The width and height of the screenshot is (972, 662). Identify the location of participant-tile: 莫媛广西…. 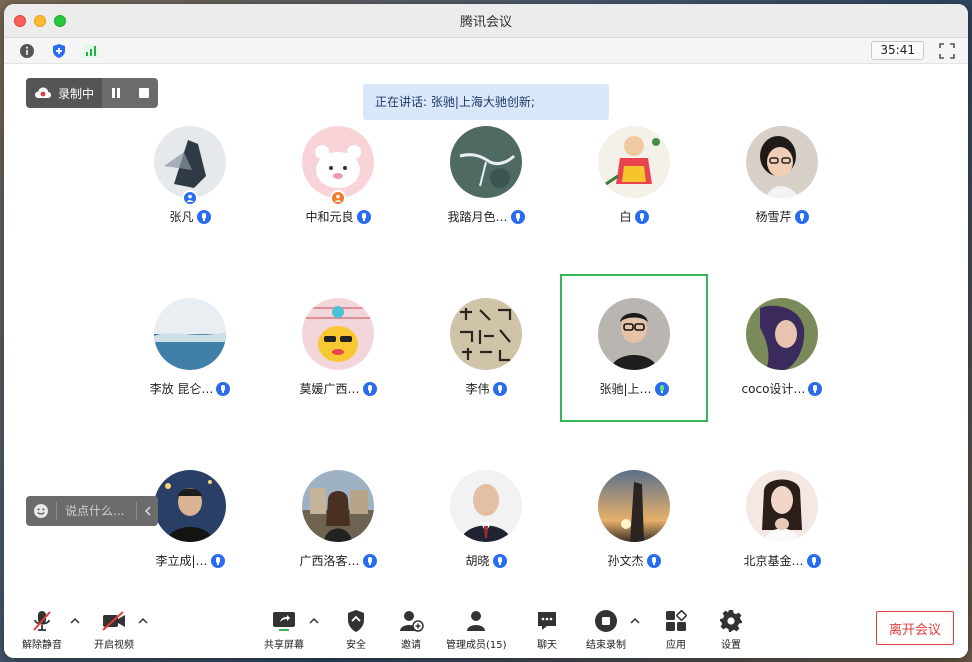
(338, 372).